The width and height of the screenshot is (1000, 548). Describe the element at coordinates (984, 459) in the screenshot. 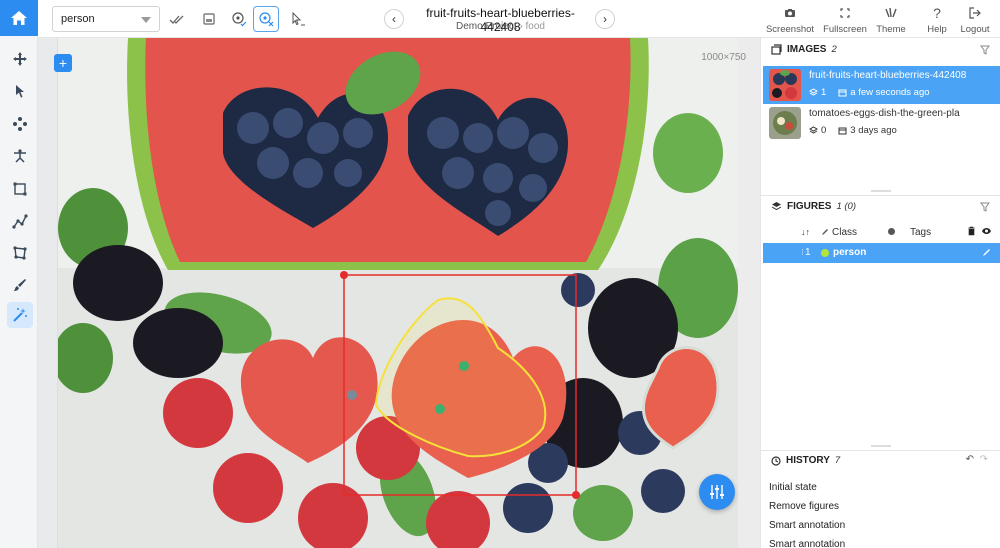

I see `redo-icon: ↷` at that location.